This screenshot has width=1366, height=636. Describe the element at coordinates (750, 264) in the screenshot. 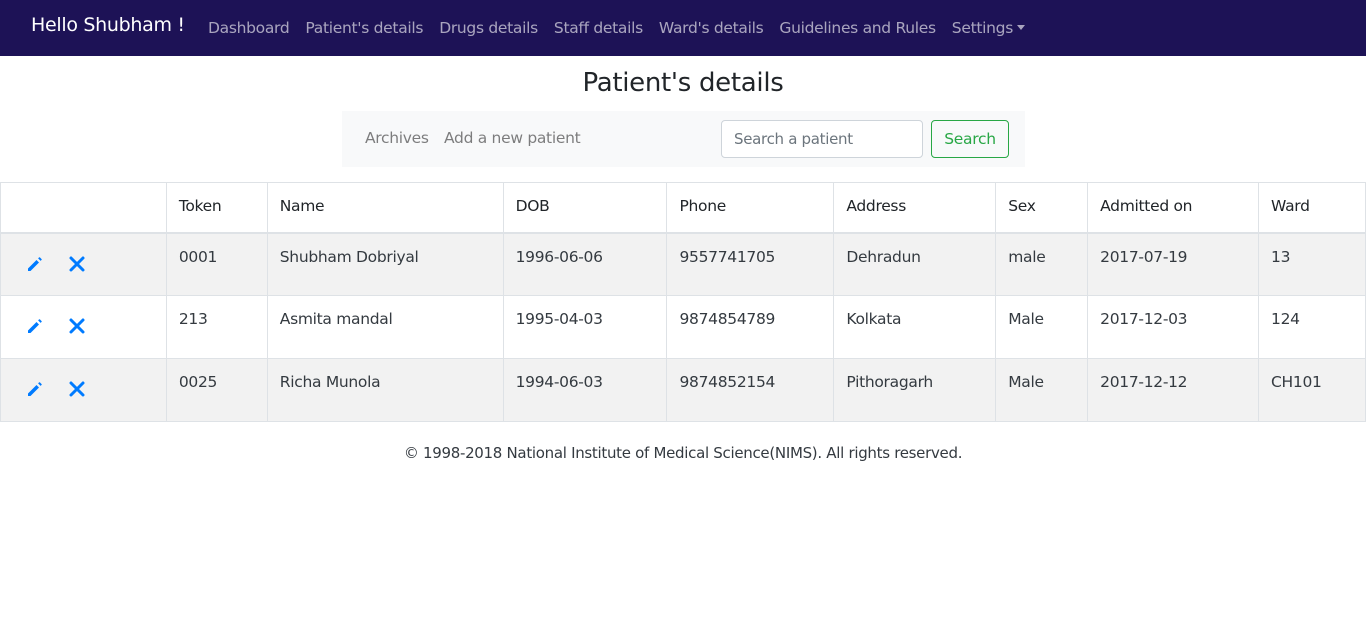

I see `cell-phone: 9557741705` at that location.